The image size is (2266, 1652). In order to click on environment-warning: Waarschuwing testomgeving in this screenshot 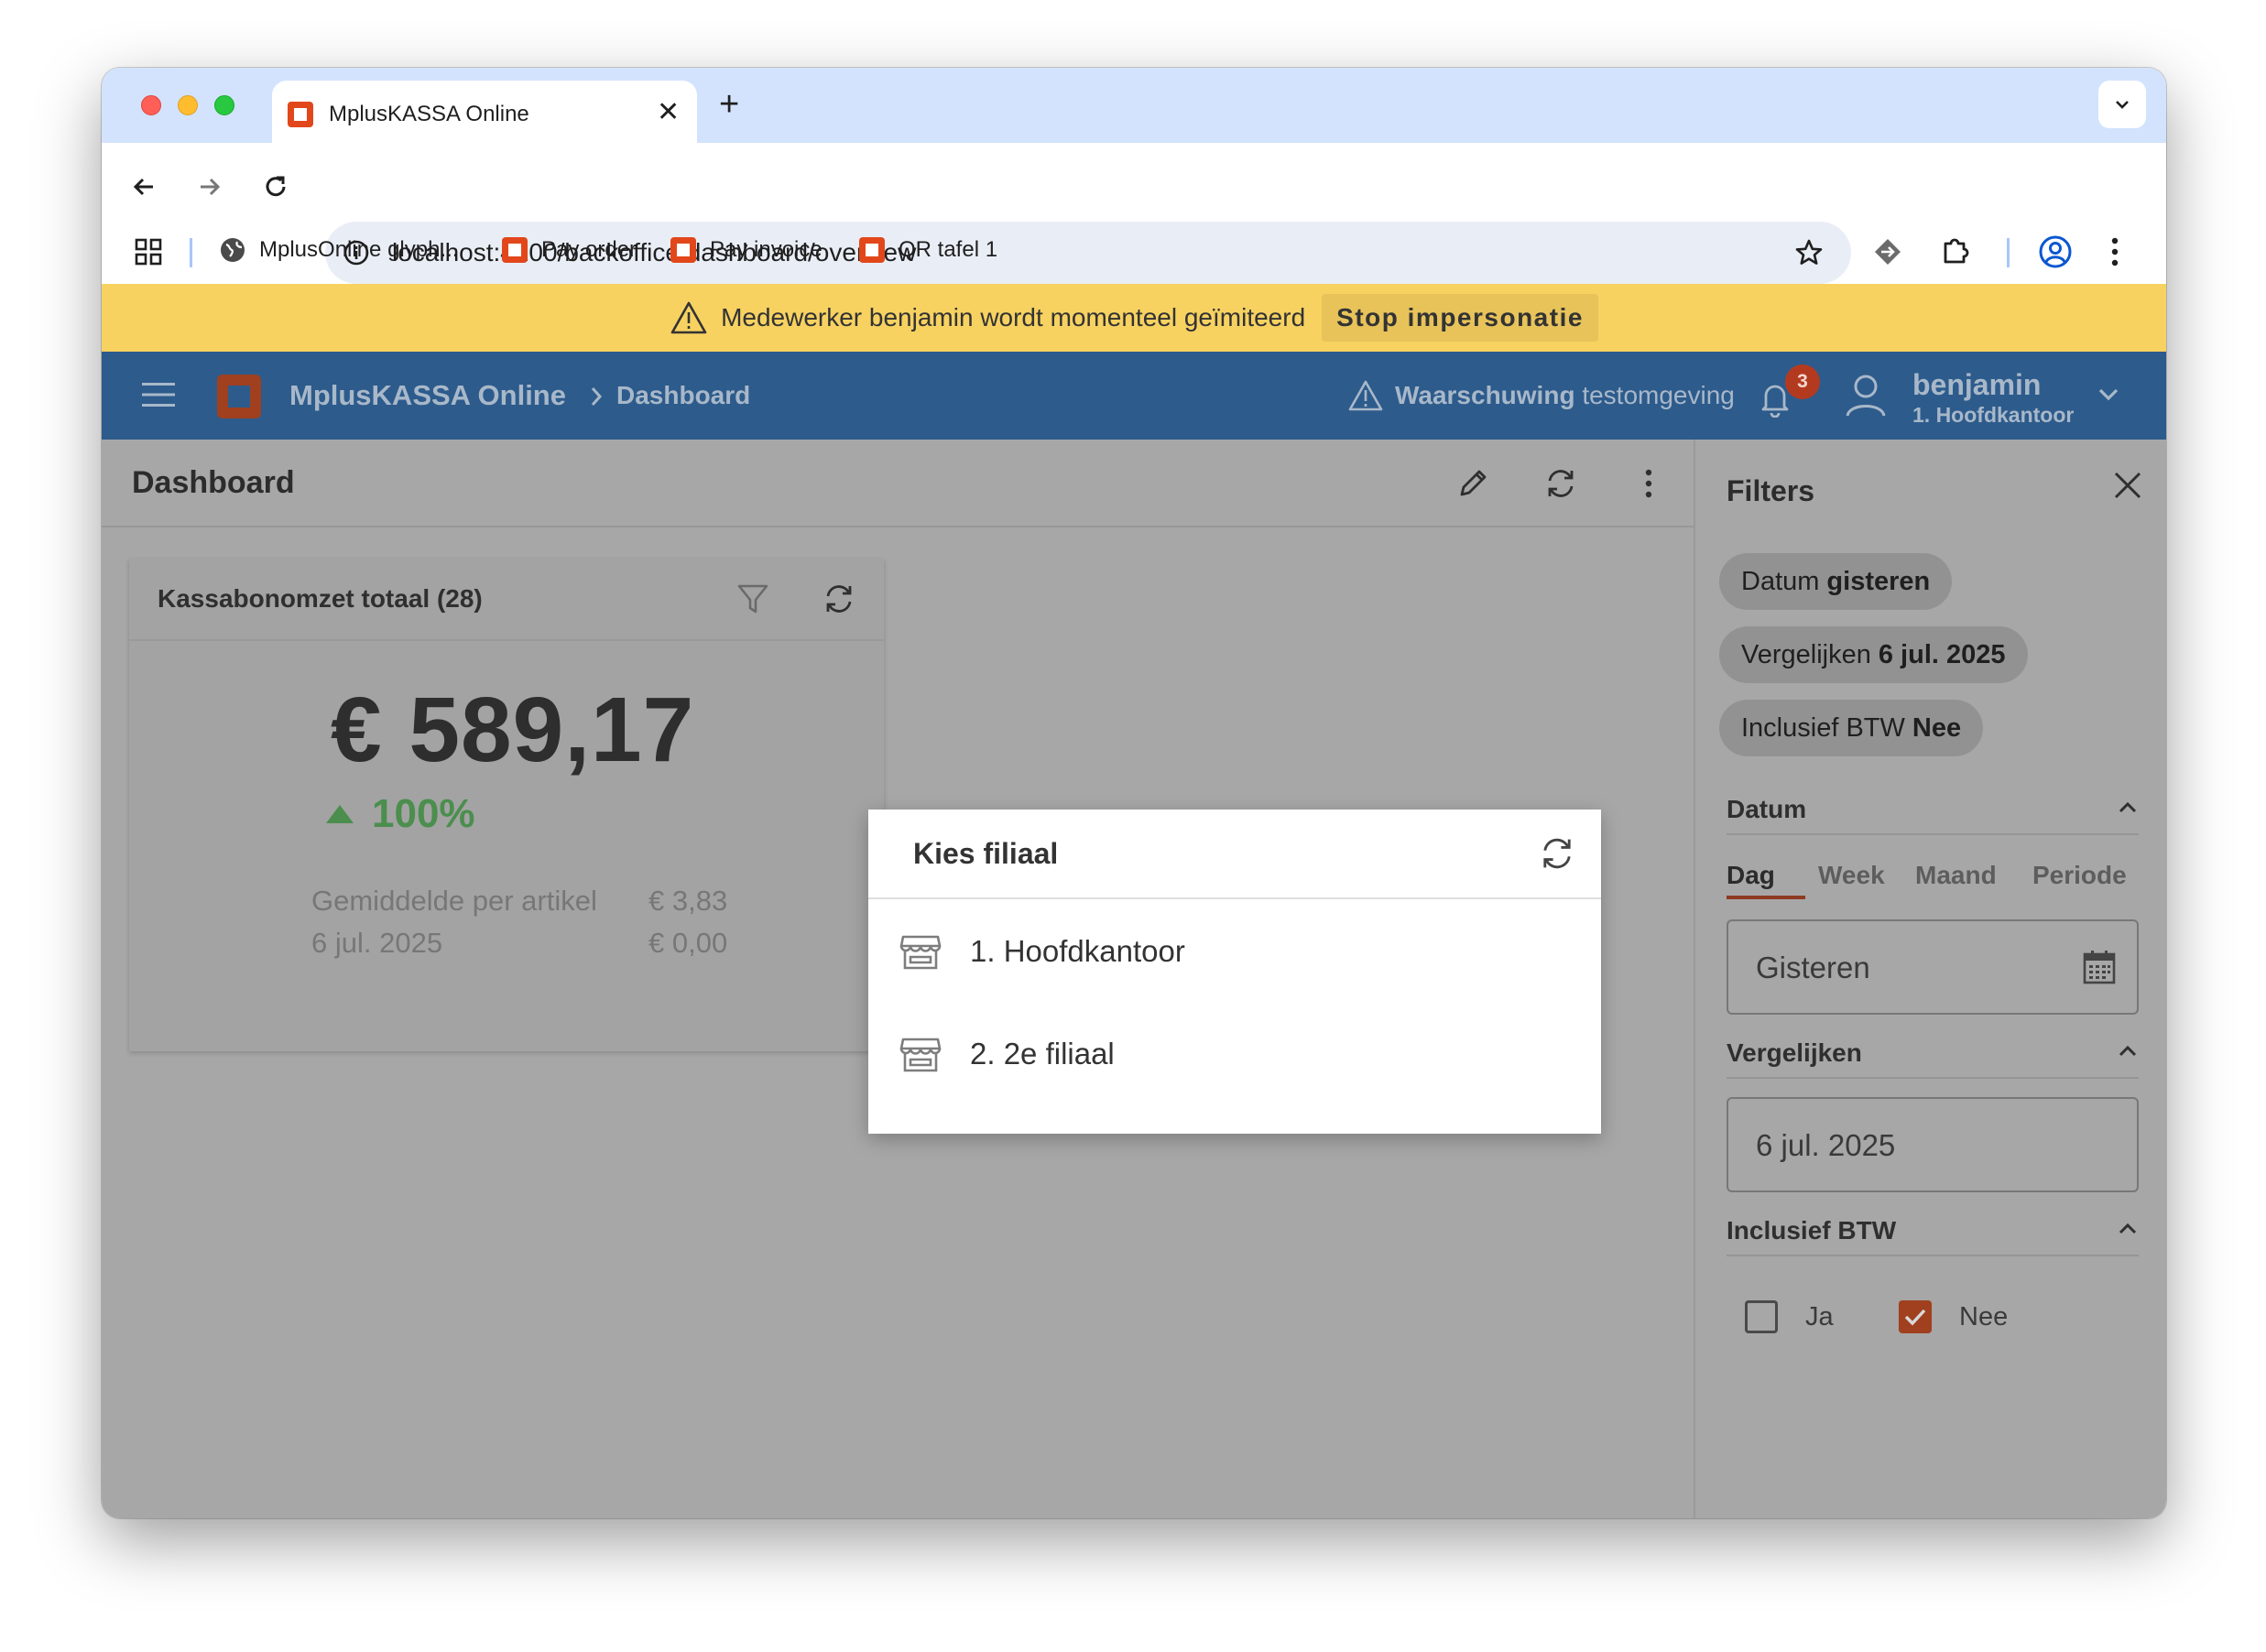, I will do `click(1541, 396)`.